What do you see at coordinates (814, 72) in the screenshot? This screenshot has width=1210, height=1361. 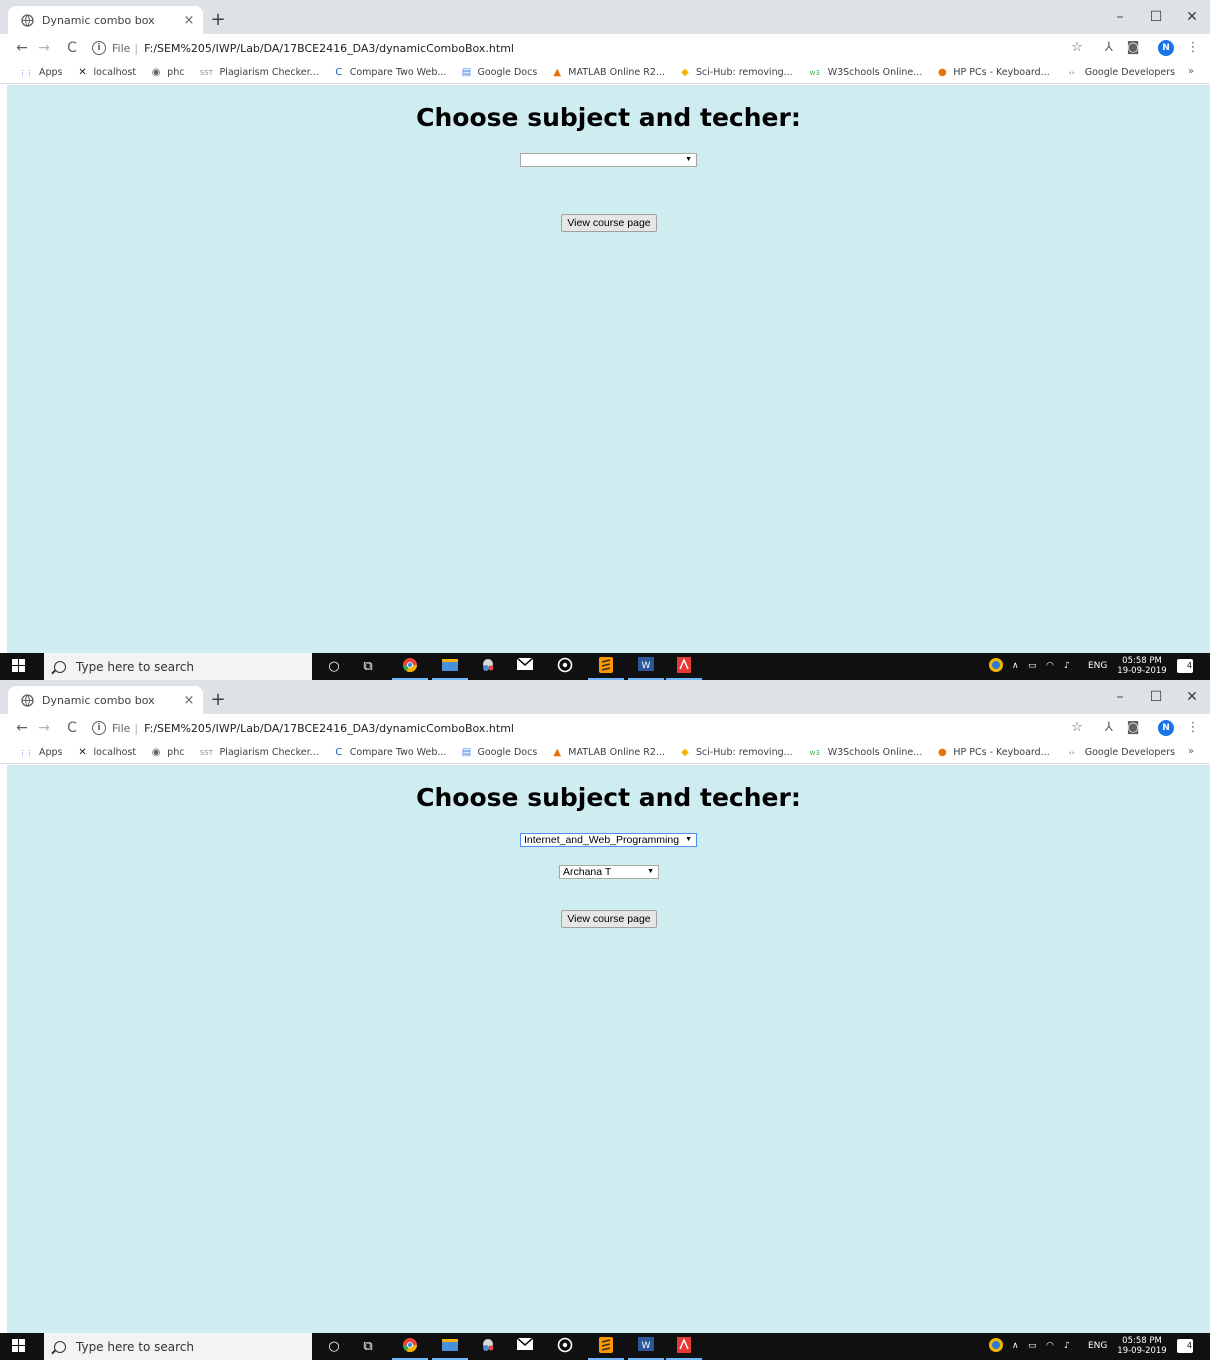 I see `w3schools-icon: w3` at bounding box center [814, 72].